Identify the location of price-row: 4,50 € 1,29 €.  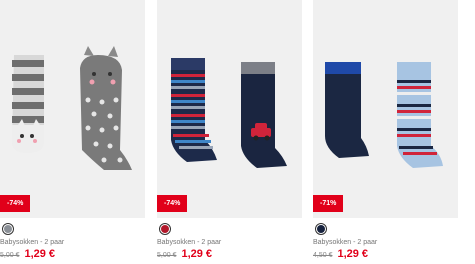
(340, 254).